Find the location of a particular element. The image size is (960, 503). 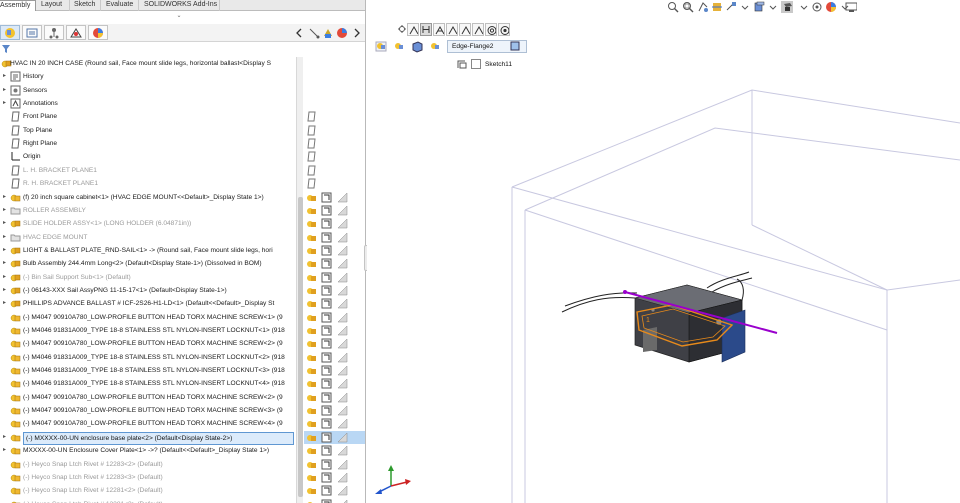

tree-scrollbar-thumb is located at coordinates (300, 347).